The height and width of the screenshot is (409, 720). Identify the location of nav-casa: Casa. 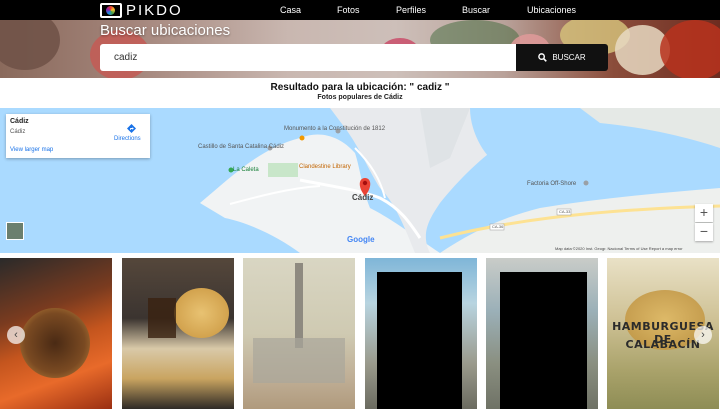
(290, 10).